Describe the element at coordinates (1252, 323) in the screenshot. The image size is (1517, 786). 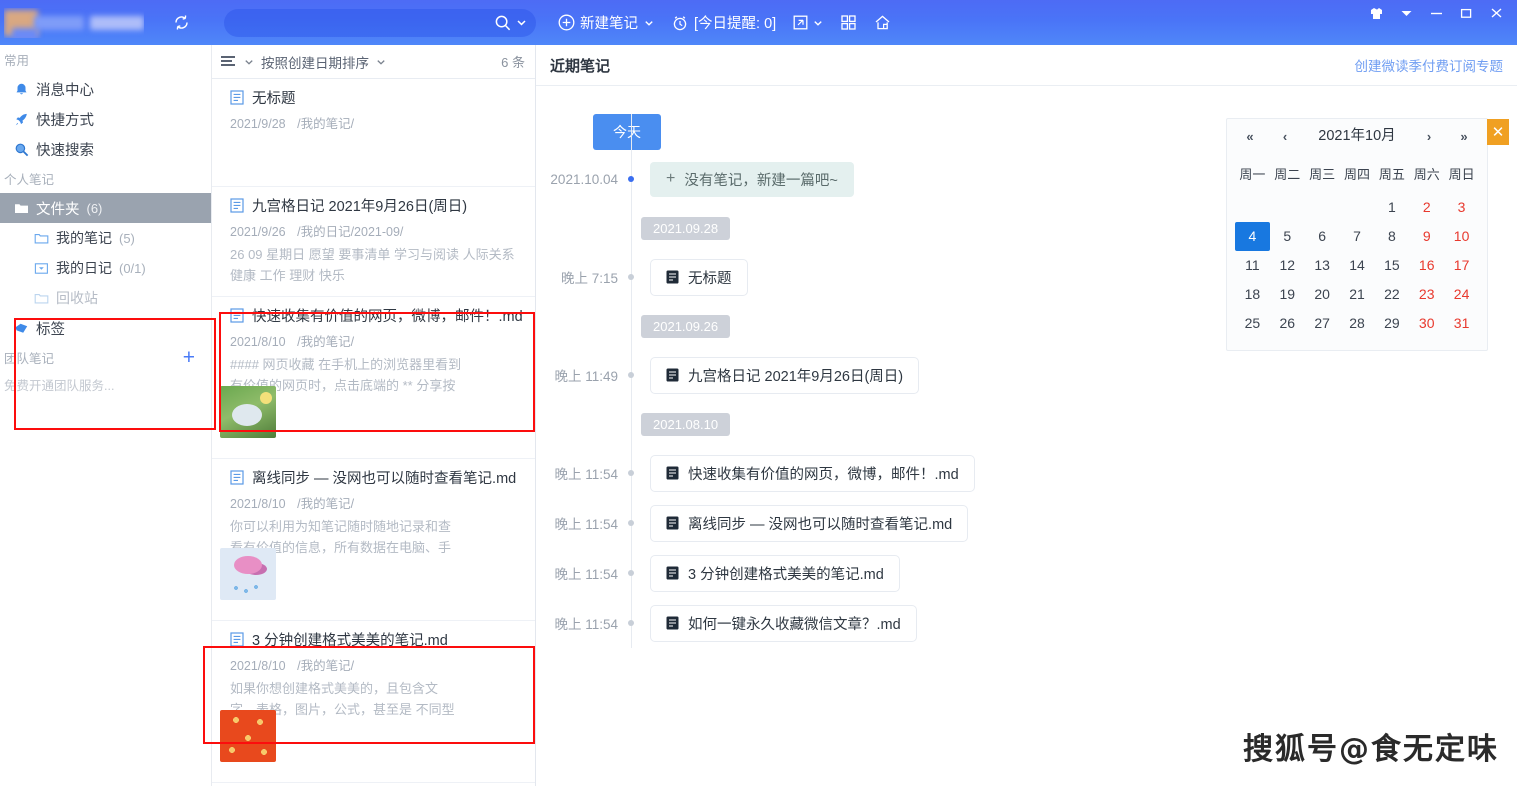
I see `calendar-day: 25` at that location.